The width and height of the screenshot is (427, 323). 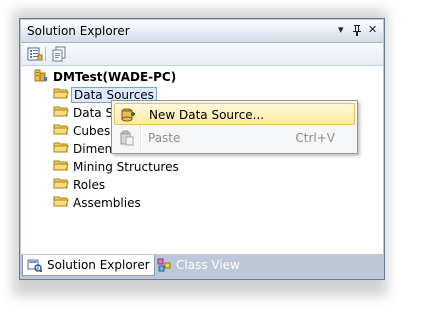 What do you see at coordinates (126, 166) in the screenshot?
I see `tree-item-label: Mining Structures` at bounding box center [126, 166].